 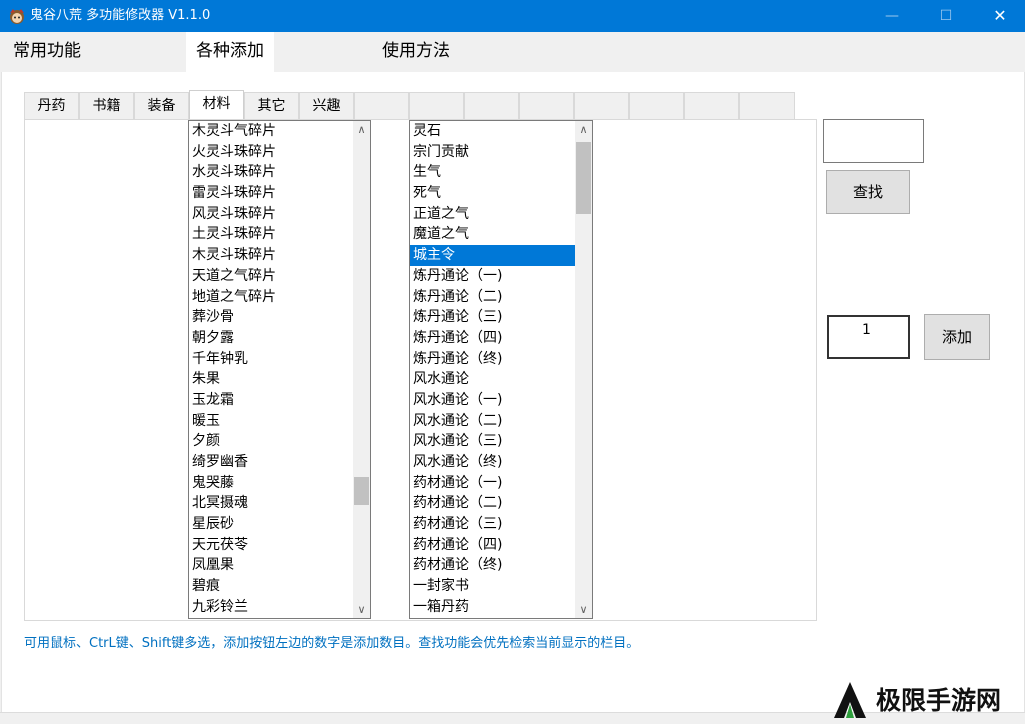 I want to click on list-item: 死气, so click(x=492, y=193).